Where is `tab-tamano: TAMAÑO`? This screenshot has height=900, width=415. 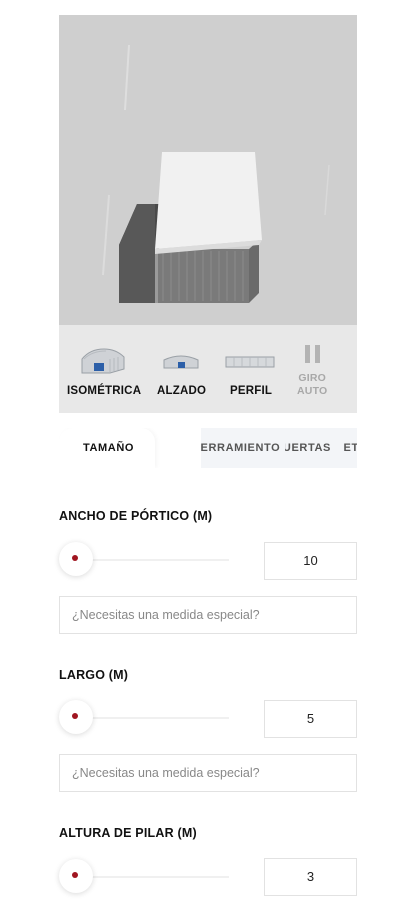
tab-tamano: TAMAÑO is located at coordinates (107, 448).